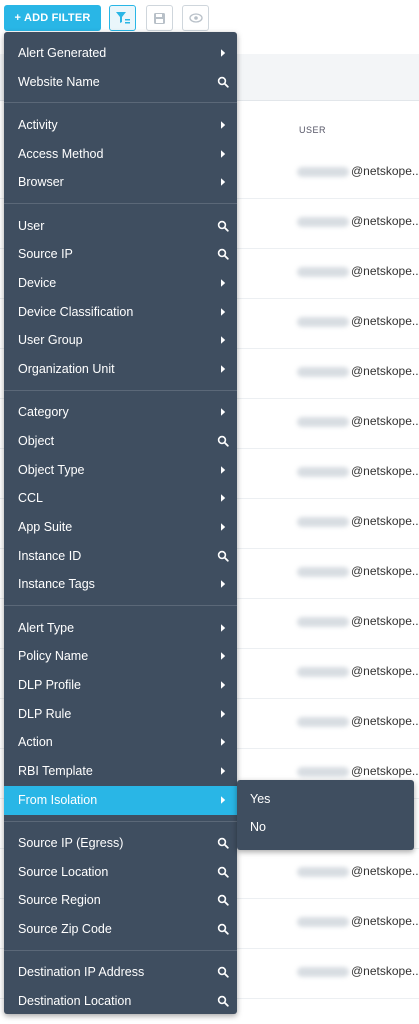 This screenshot has width=419, height=1024. Describe the element at coordinates (120, 656) in the screenshot. I see `menu-item-policy-name: Policy Name` at that location.